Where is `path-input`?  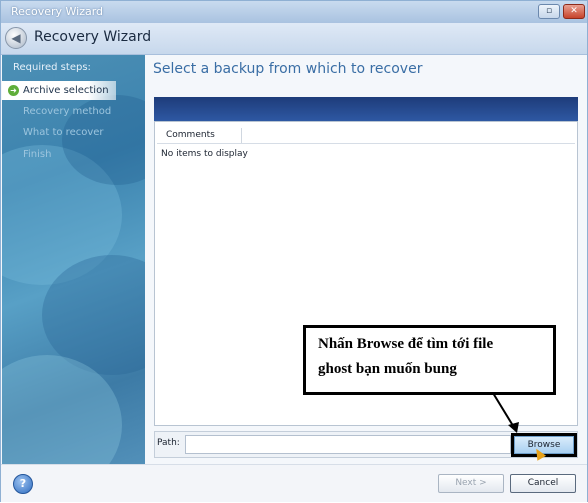 path-input is located at coordinates (348, 444).